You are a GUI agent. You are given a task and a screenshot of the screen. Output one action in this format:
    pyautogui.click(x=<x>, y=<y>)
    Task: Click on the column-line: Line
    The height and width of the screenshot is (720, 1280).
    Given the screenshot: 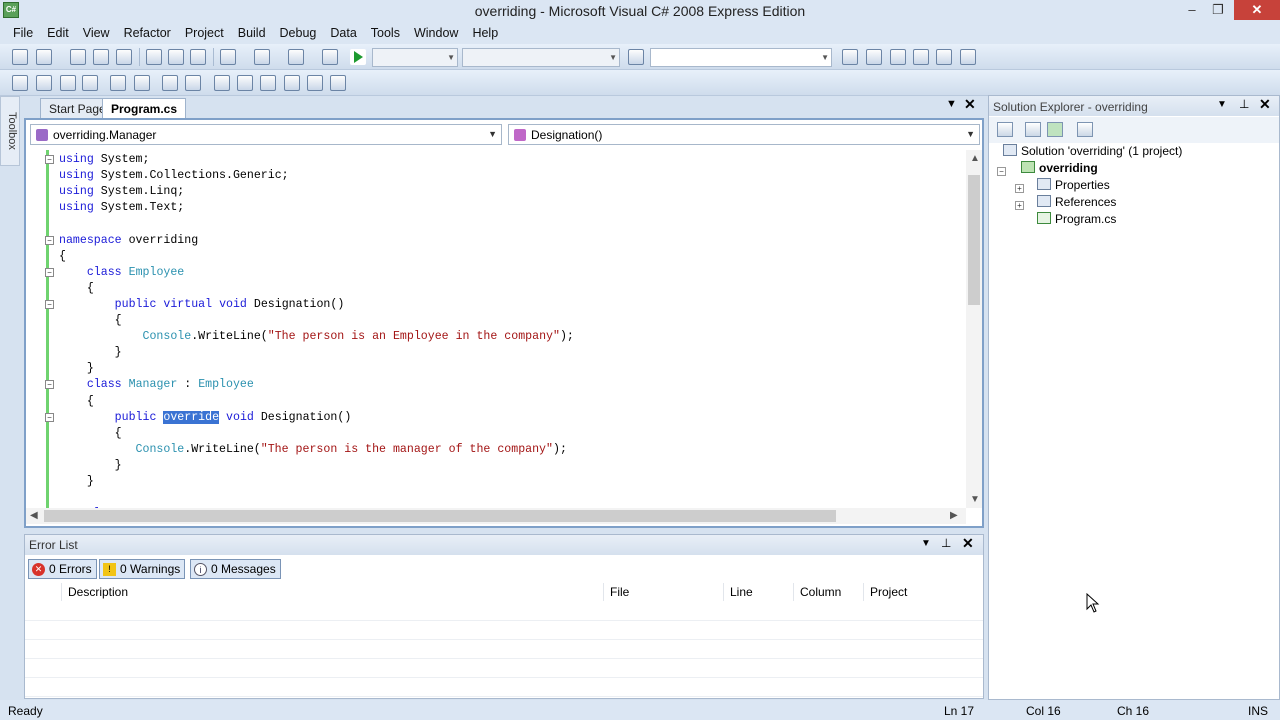 What is the action you would take?
    pyautogui.click(x=758, y=592)
    